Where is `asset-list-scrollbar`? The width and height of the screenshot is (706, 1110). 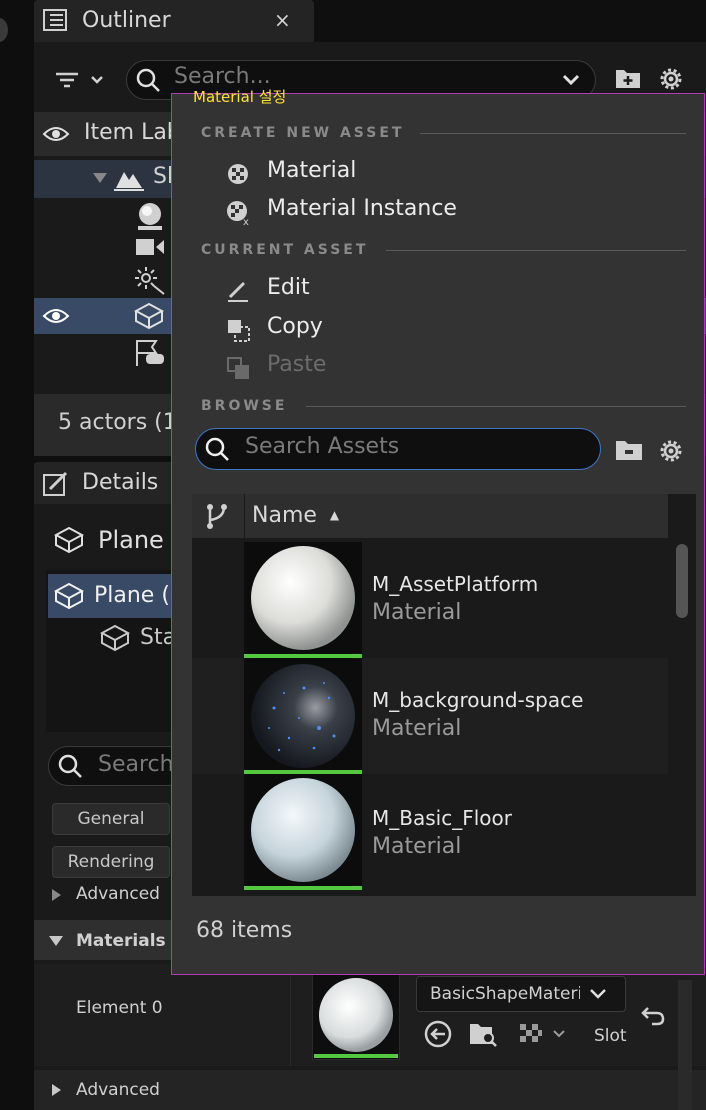 asset-list-scrollbar is located at coordinates (682, 581).